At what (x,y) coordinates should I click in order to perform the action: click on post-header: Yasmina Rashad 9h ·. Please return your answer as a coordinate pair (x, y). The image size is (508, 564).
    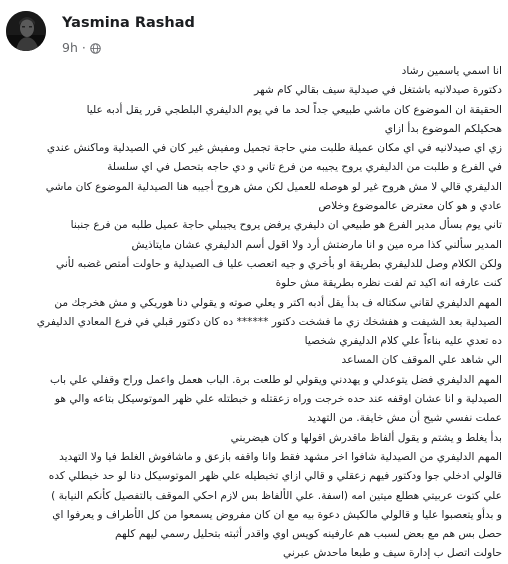
    Looking at the image, I should click on (254, 30).